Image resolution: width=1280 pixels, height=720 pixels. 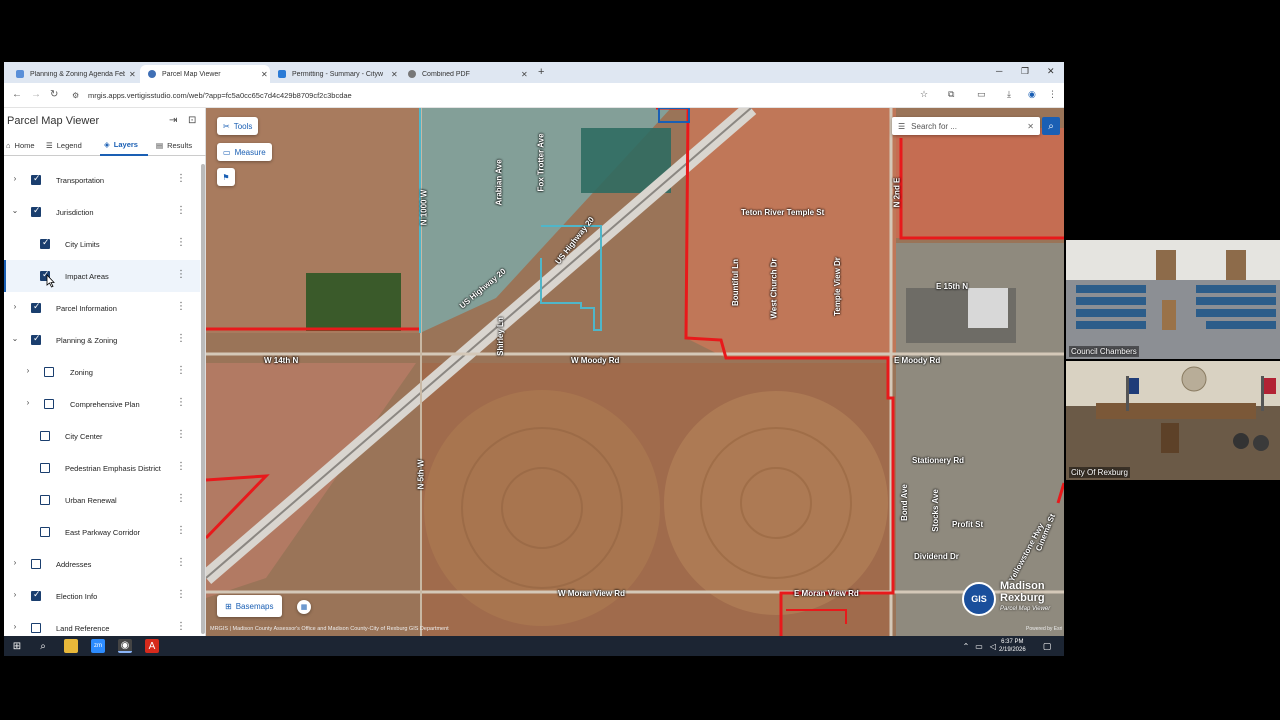 I want to click on windows-start-icon: ⊞, so click(x=17, y=646).